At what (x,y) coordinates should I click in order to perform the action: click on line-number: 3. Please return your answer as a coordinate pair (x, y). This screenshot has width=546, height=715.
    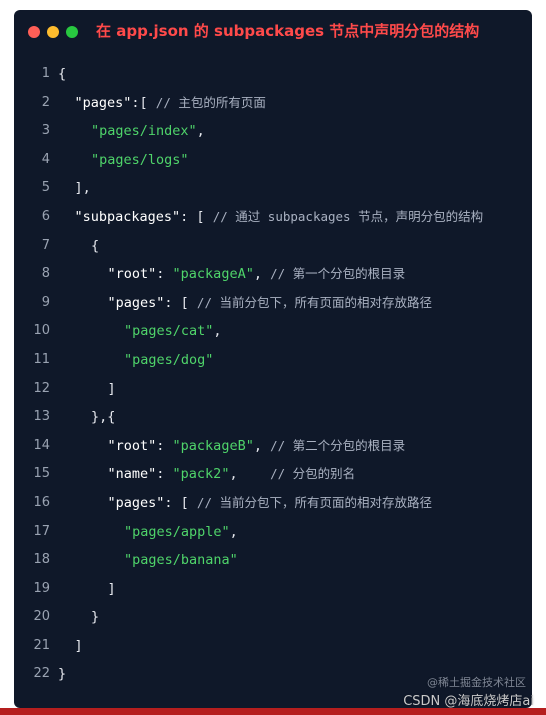
    Looking at the image, I should click on (45, 131).